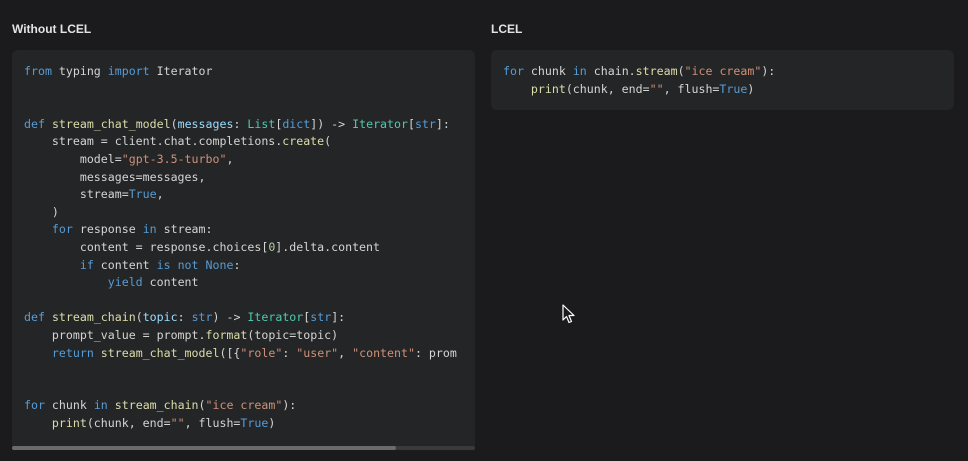  Describe the element at coordinates (639, 90) in the screenshot. I see `code-line: print(chunk, end="", flush=True)` at that location.